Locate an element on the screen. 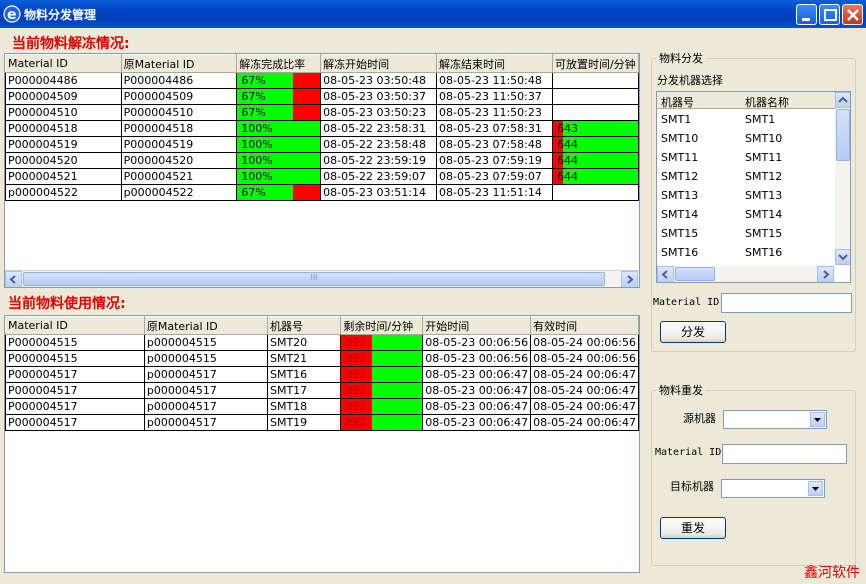  minimize-button is located at coordinates (806, 14).